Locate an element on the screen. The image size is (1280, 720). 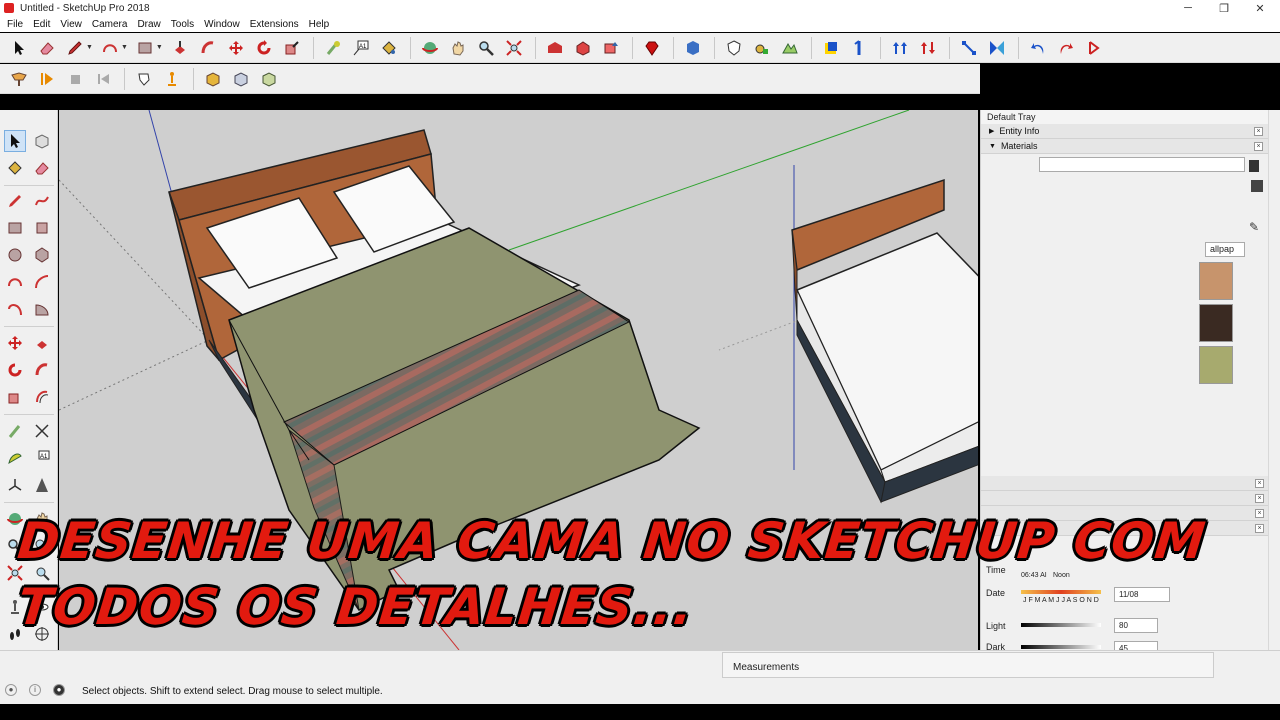
components-button is located at coordinates (583, 48).